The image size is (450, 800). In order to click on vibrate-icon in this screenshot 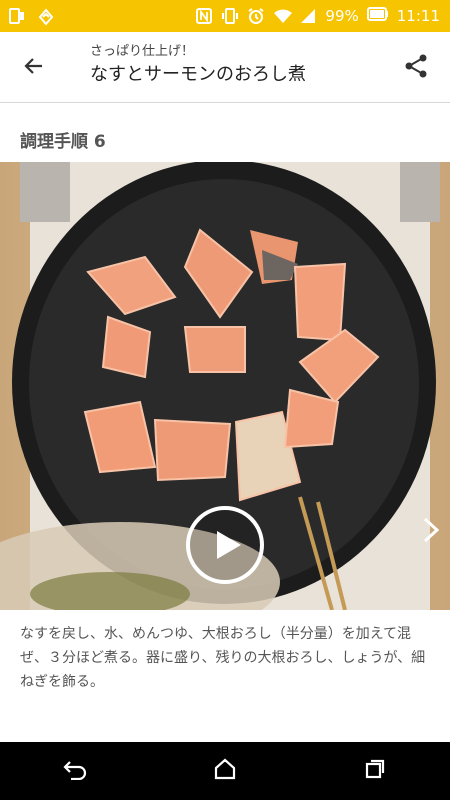, I will do `click(230, 16)`.